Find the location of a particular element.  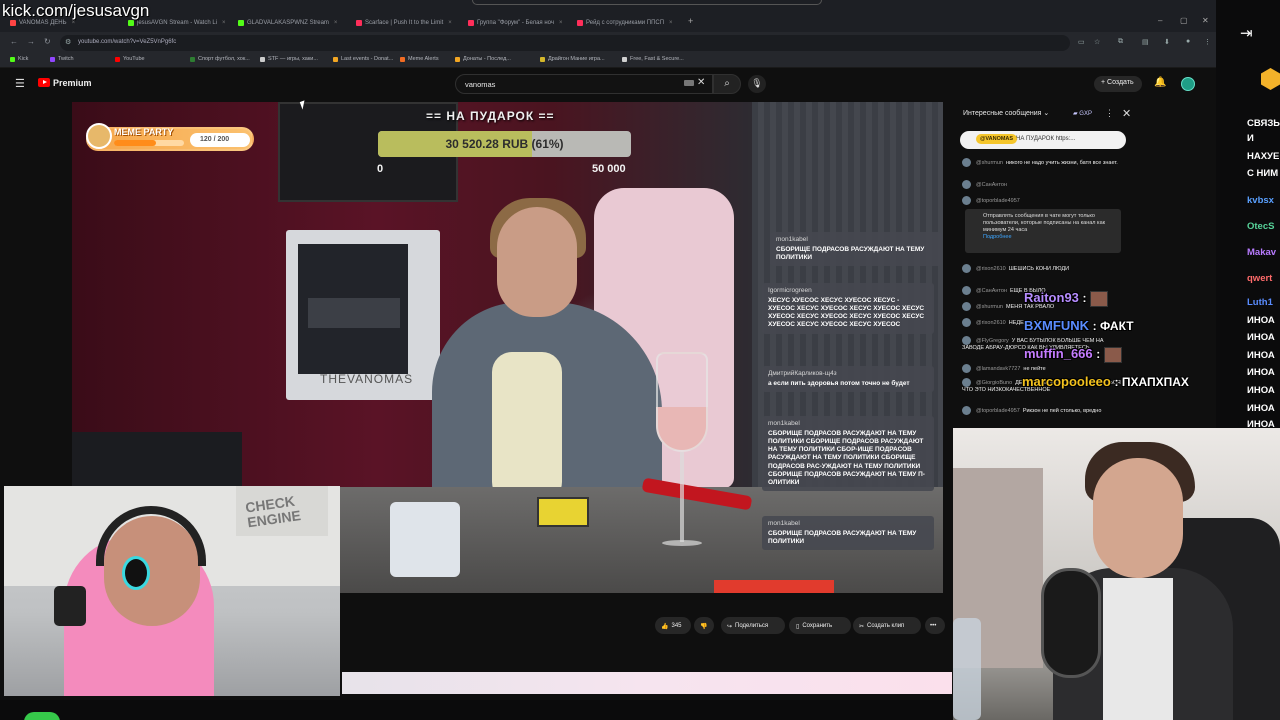

chat-menu-icon: ⋮ is located at coordinates (1109, 113).